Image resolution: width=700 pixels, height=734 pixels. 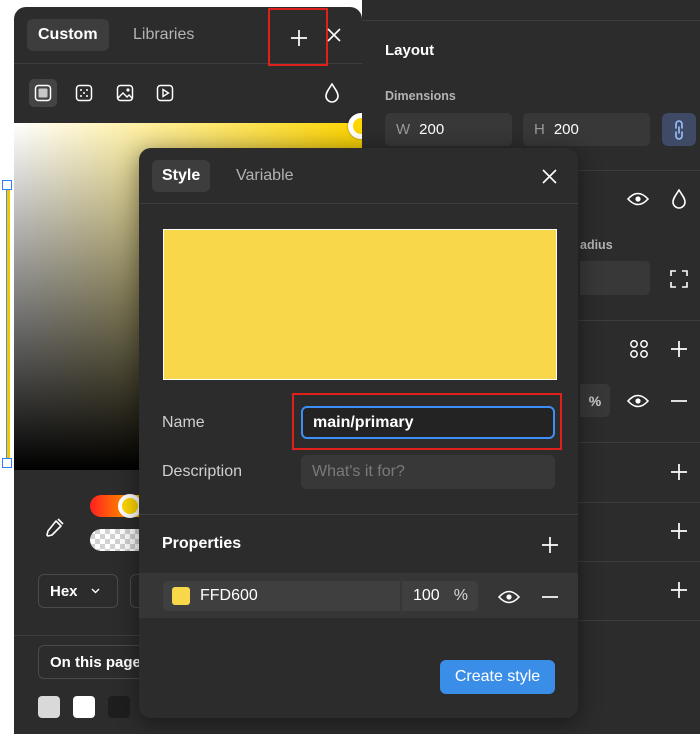 What do you see at coordinates (358, 514) in the screenshot?
I see `dialog-divider` at bounding box center [358, 514].